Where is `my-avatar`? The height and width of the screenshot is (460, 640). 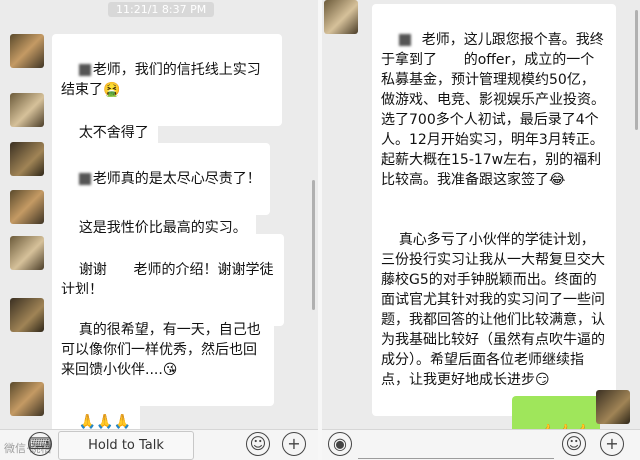 my-avatar is located at coordinates (613, 407).